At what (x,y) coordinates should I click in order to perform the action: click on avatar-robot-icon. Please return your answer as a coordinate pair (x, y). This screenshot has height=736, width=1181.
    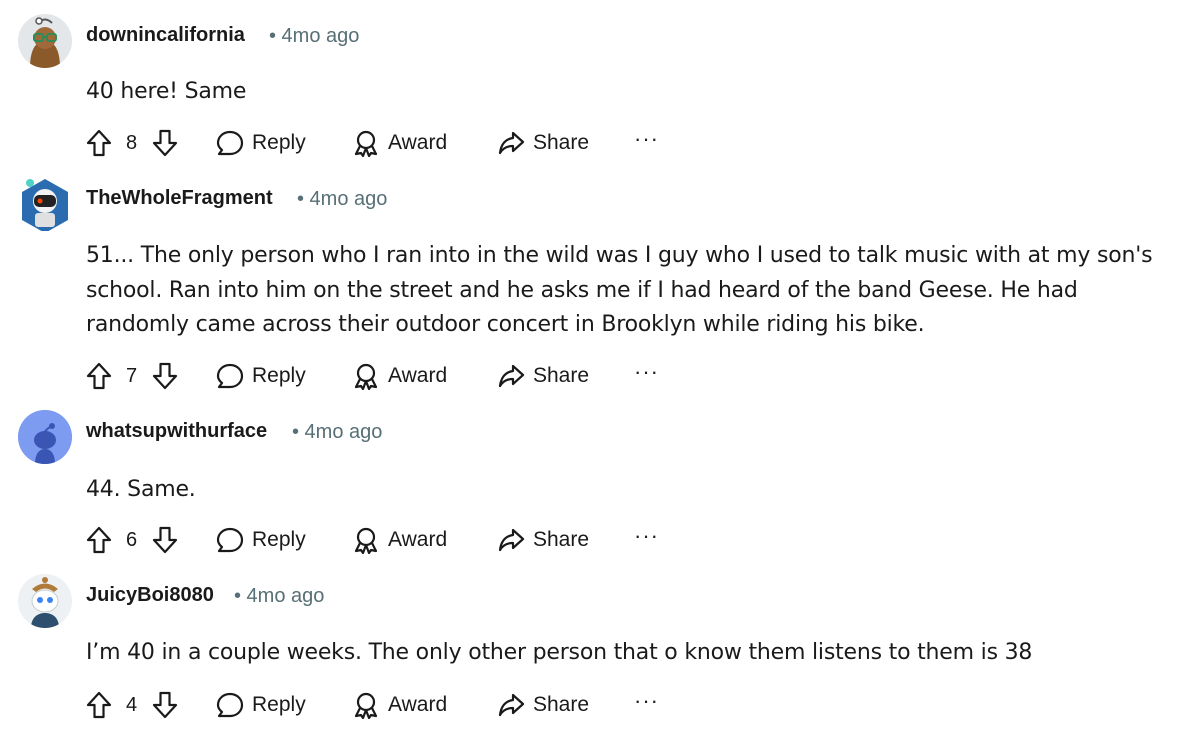
    Looking at the image, I should click on (45, 205).